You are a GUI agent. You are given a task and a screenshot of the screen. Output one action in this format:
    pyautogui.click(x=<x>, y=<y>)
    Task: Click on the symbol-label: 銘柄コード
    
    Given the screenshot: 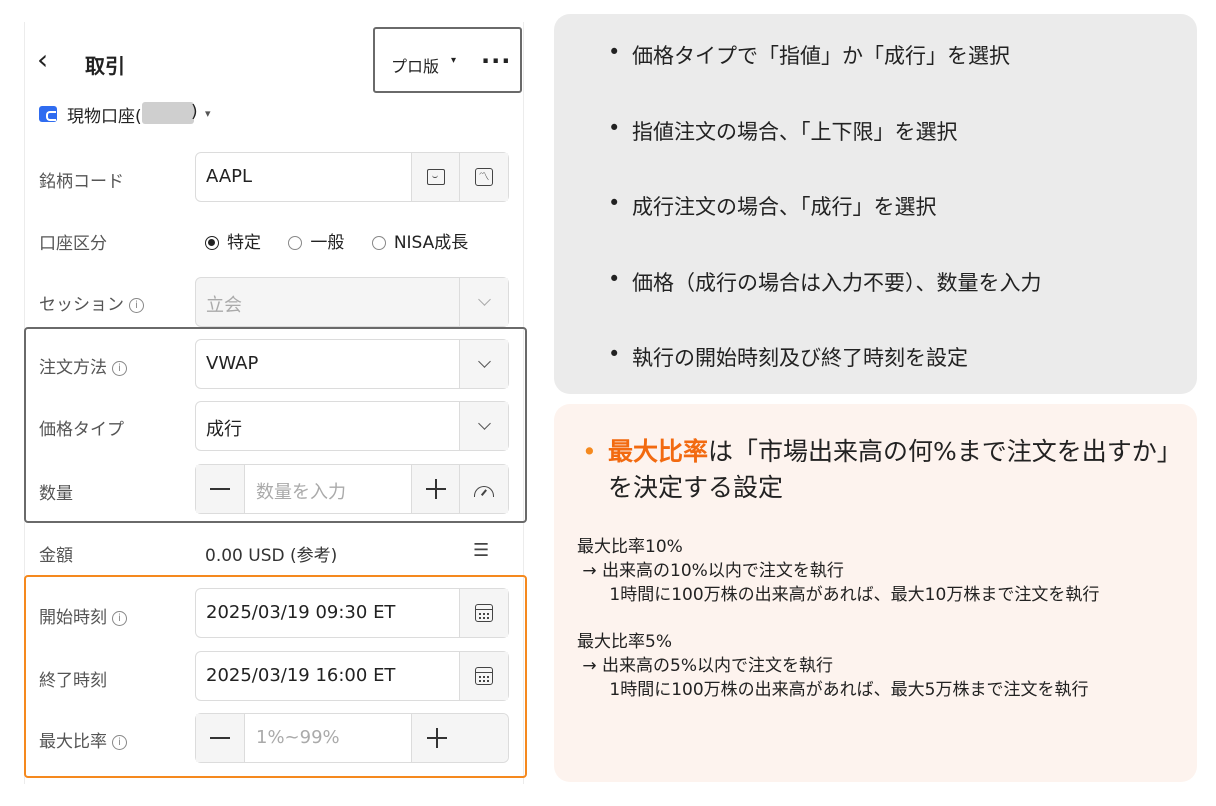 What is the action you would take?
    pyautogui.click(x=81, y=182)
    